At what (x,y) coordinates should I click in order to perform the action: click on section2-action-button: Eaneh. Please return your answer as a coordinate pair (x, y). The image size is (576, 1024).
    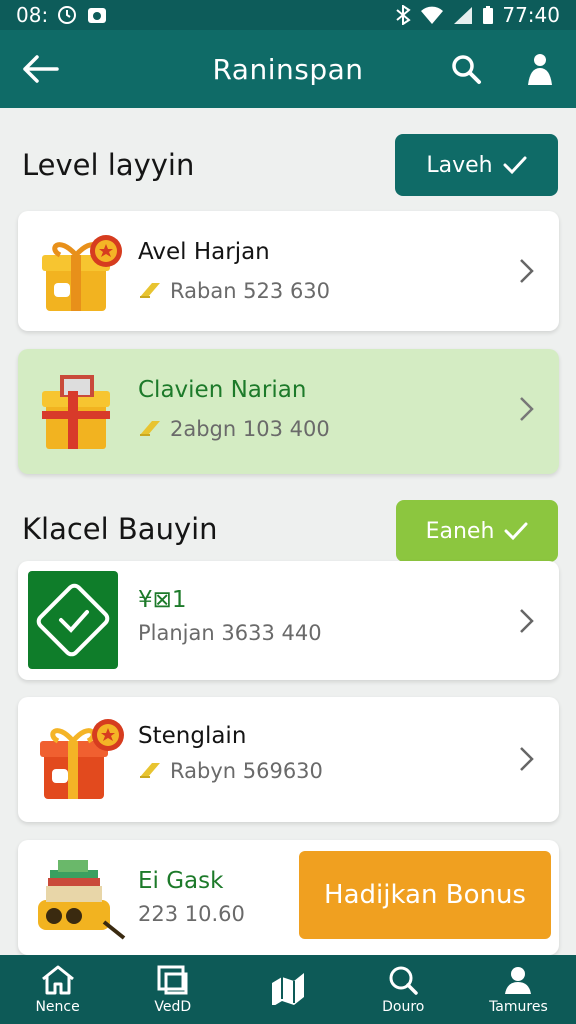
    Looking at the image, I should click on (477, 531).